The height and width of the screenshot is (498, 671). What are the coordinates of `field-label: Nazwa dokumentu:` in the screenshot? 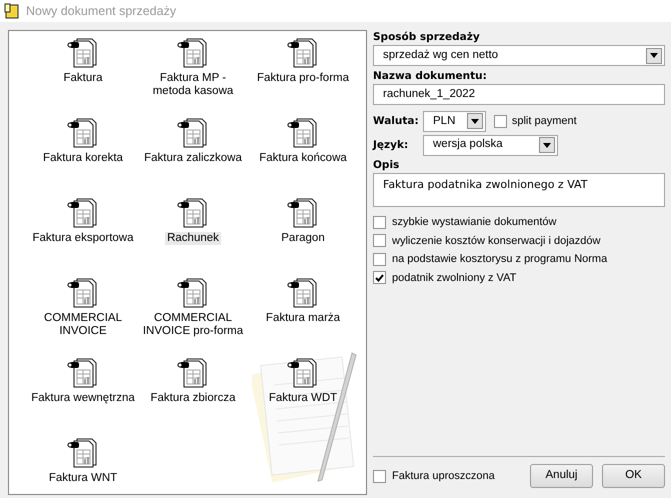 It's located at (430, 76).